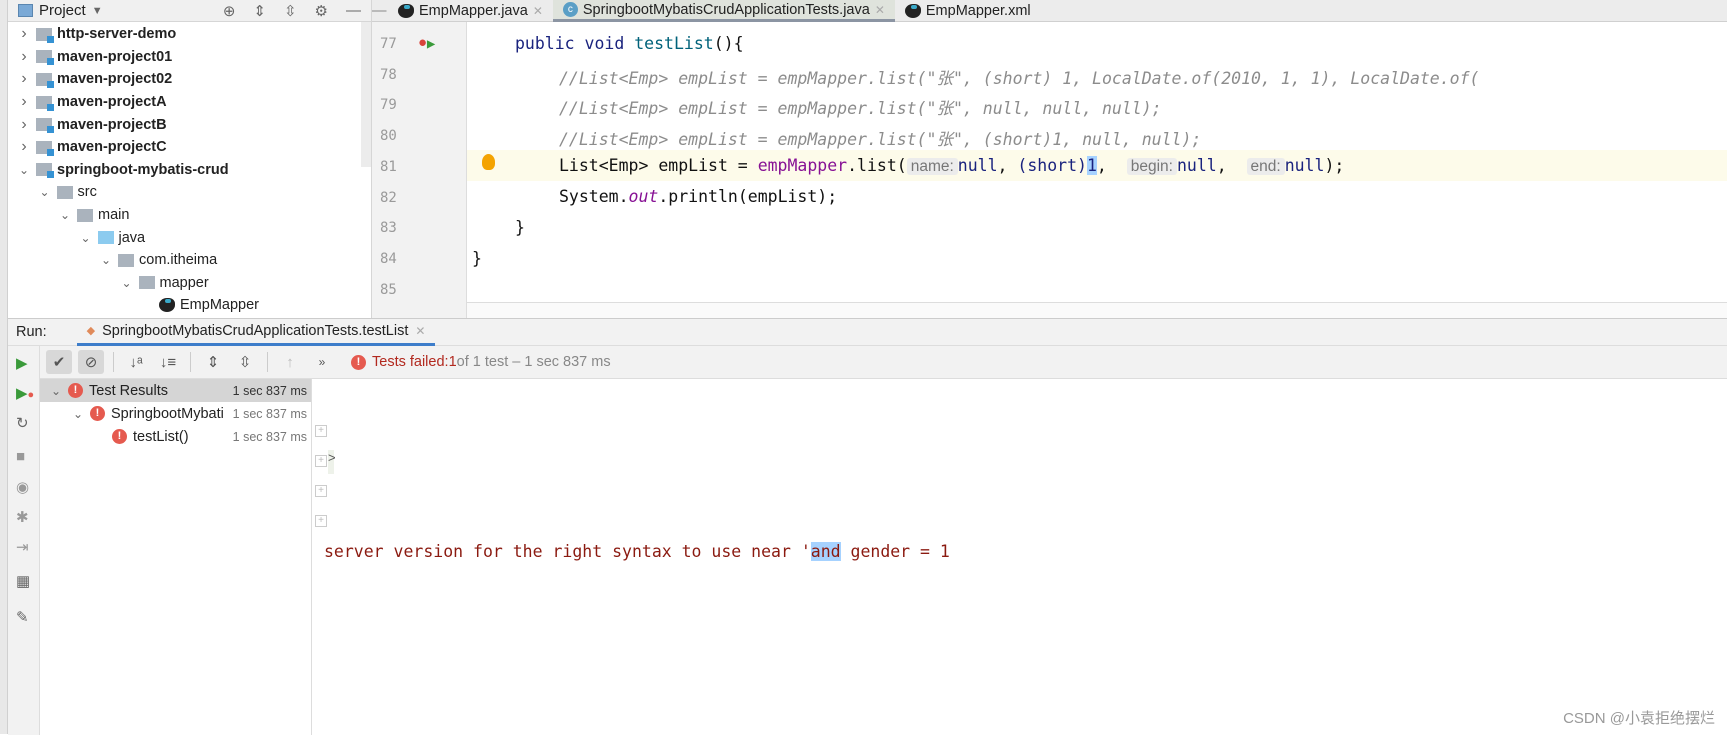  Describe the element at coordinates (189, 237) in the screenshot. I see `project-tree-item: ⌄ java` at that location.